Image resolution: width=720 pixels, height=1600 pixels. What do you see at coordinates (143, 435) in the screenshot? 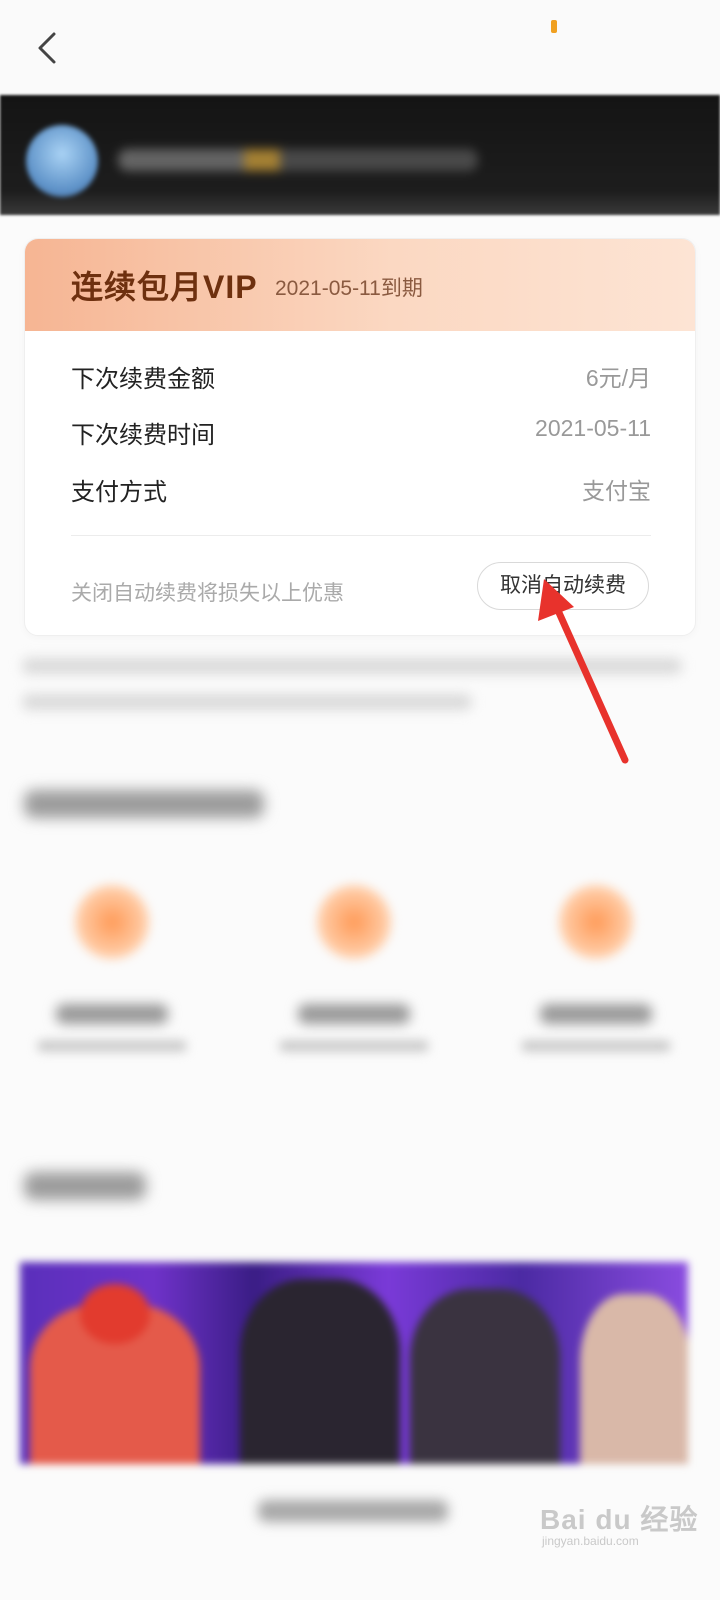
I see `row-label: 下次续费时间` at bounding box center [143, 435].